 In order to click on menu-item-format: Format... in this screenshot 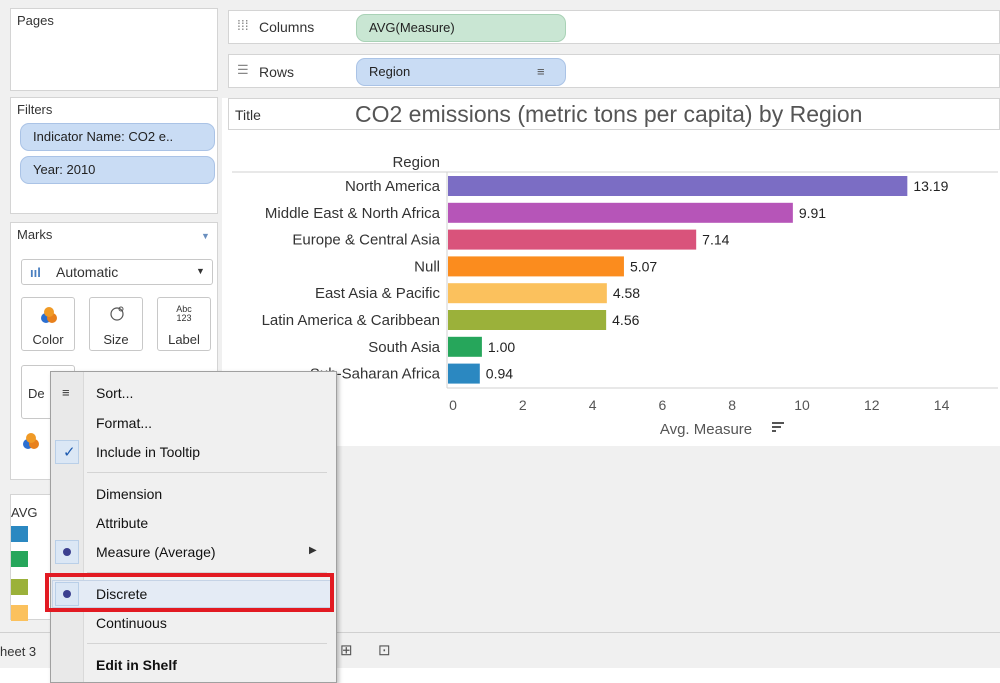, I will do `click(192, 423)`.